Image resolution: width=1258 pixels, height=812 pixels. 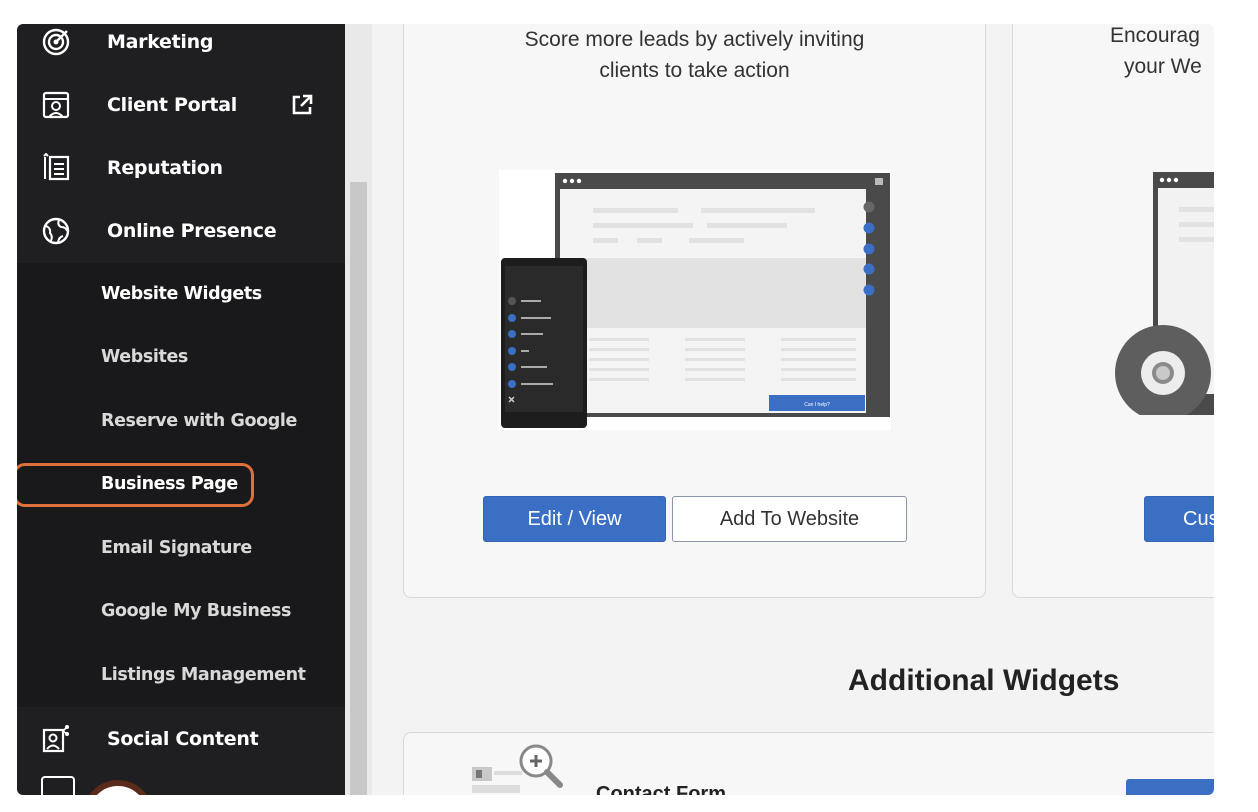 I want to click on widget-card-reviews: Encourag your We Cus, so click(x=1113, y=311).